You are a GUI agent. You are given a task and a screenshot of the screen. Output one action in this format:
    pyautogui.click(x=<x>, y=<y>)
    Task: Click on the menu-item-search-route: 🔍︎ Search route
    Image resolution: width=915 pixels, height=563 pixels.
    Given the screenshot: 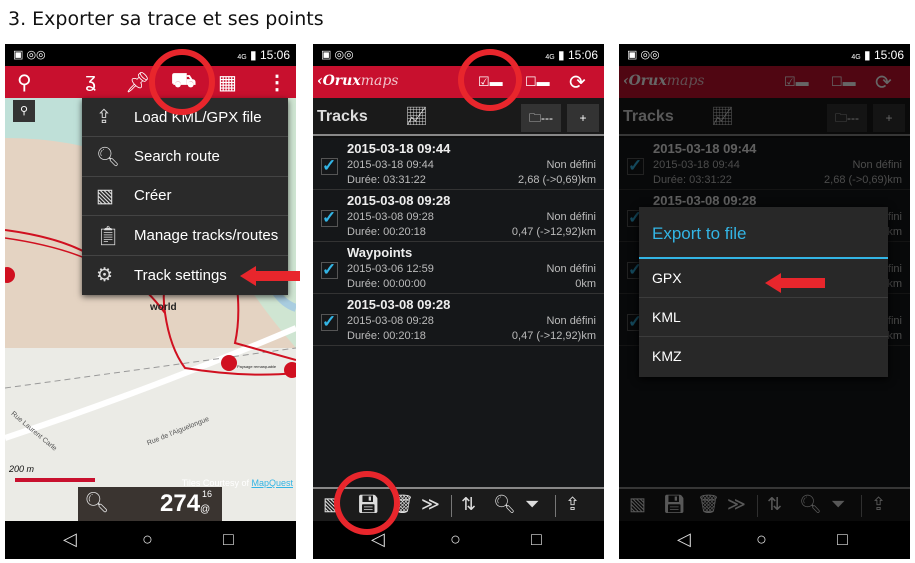 What is the action you would take?
    pyautogui.click(x=185, y=157)
    